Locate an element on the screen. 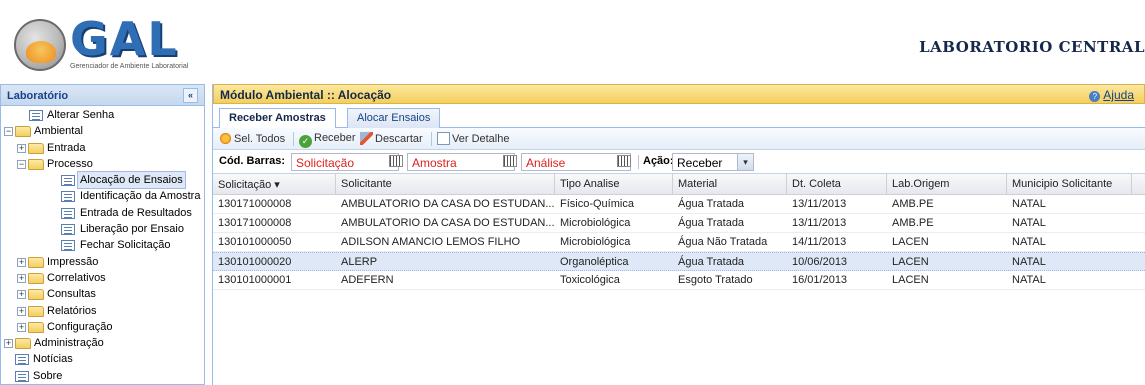 The image size is (1145, 385). select-all-icon is located at coordinates (225, 138).